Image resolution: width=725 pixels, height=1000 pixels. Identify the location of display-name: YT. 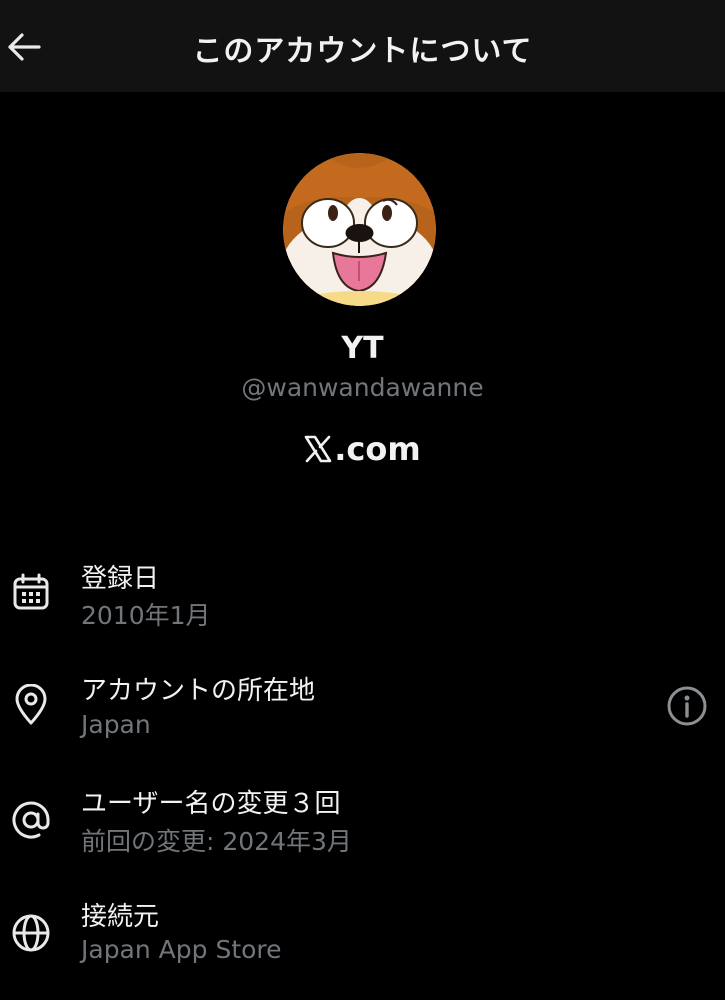
(362, 348).